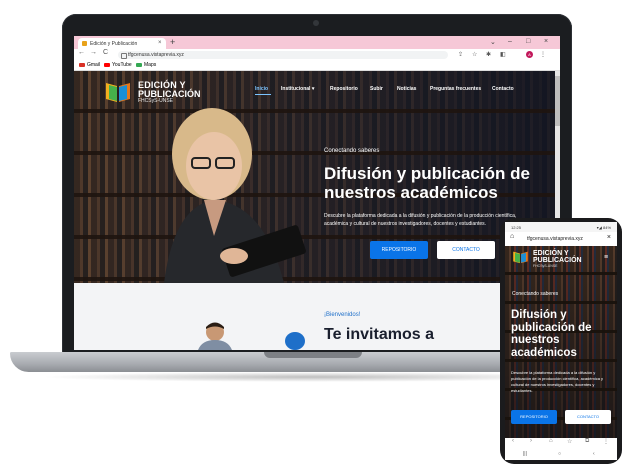  What do you see at coordinates (594, 454) in the screenshot?
I see `system-back-icon: ‹` at bounding box center [594, 454].